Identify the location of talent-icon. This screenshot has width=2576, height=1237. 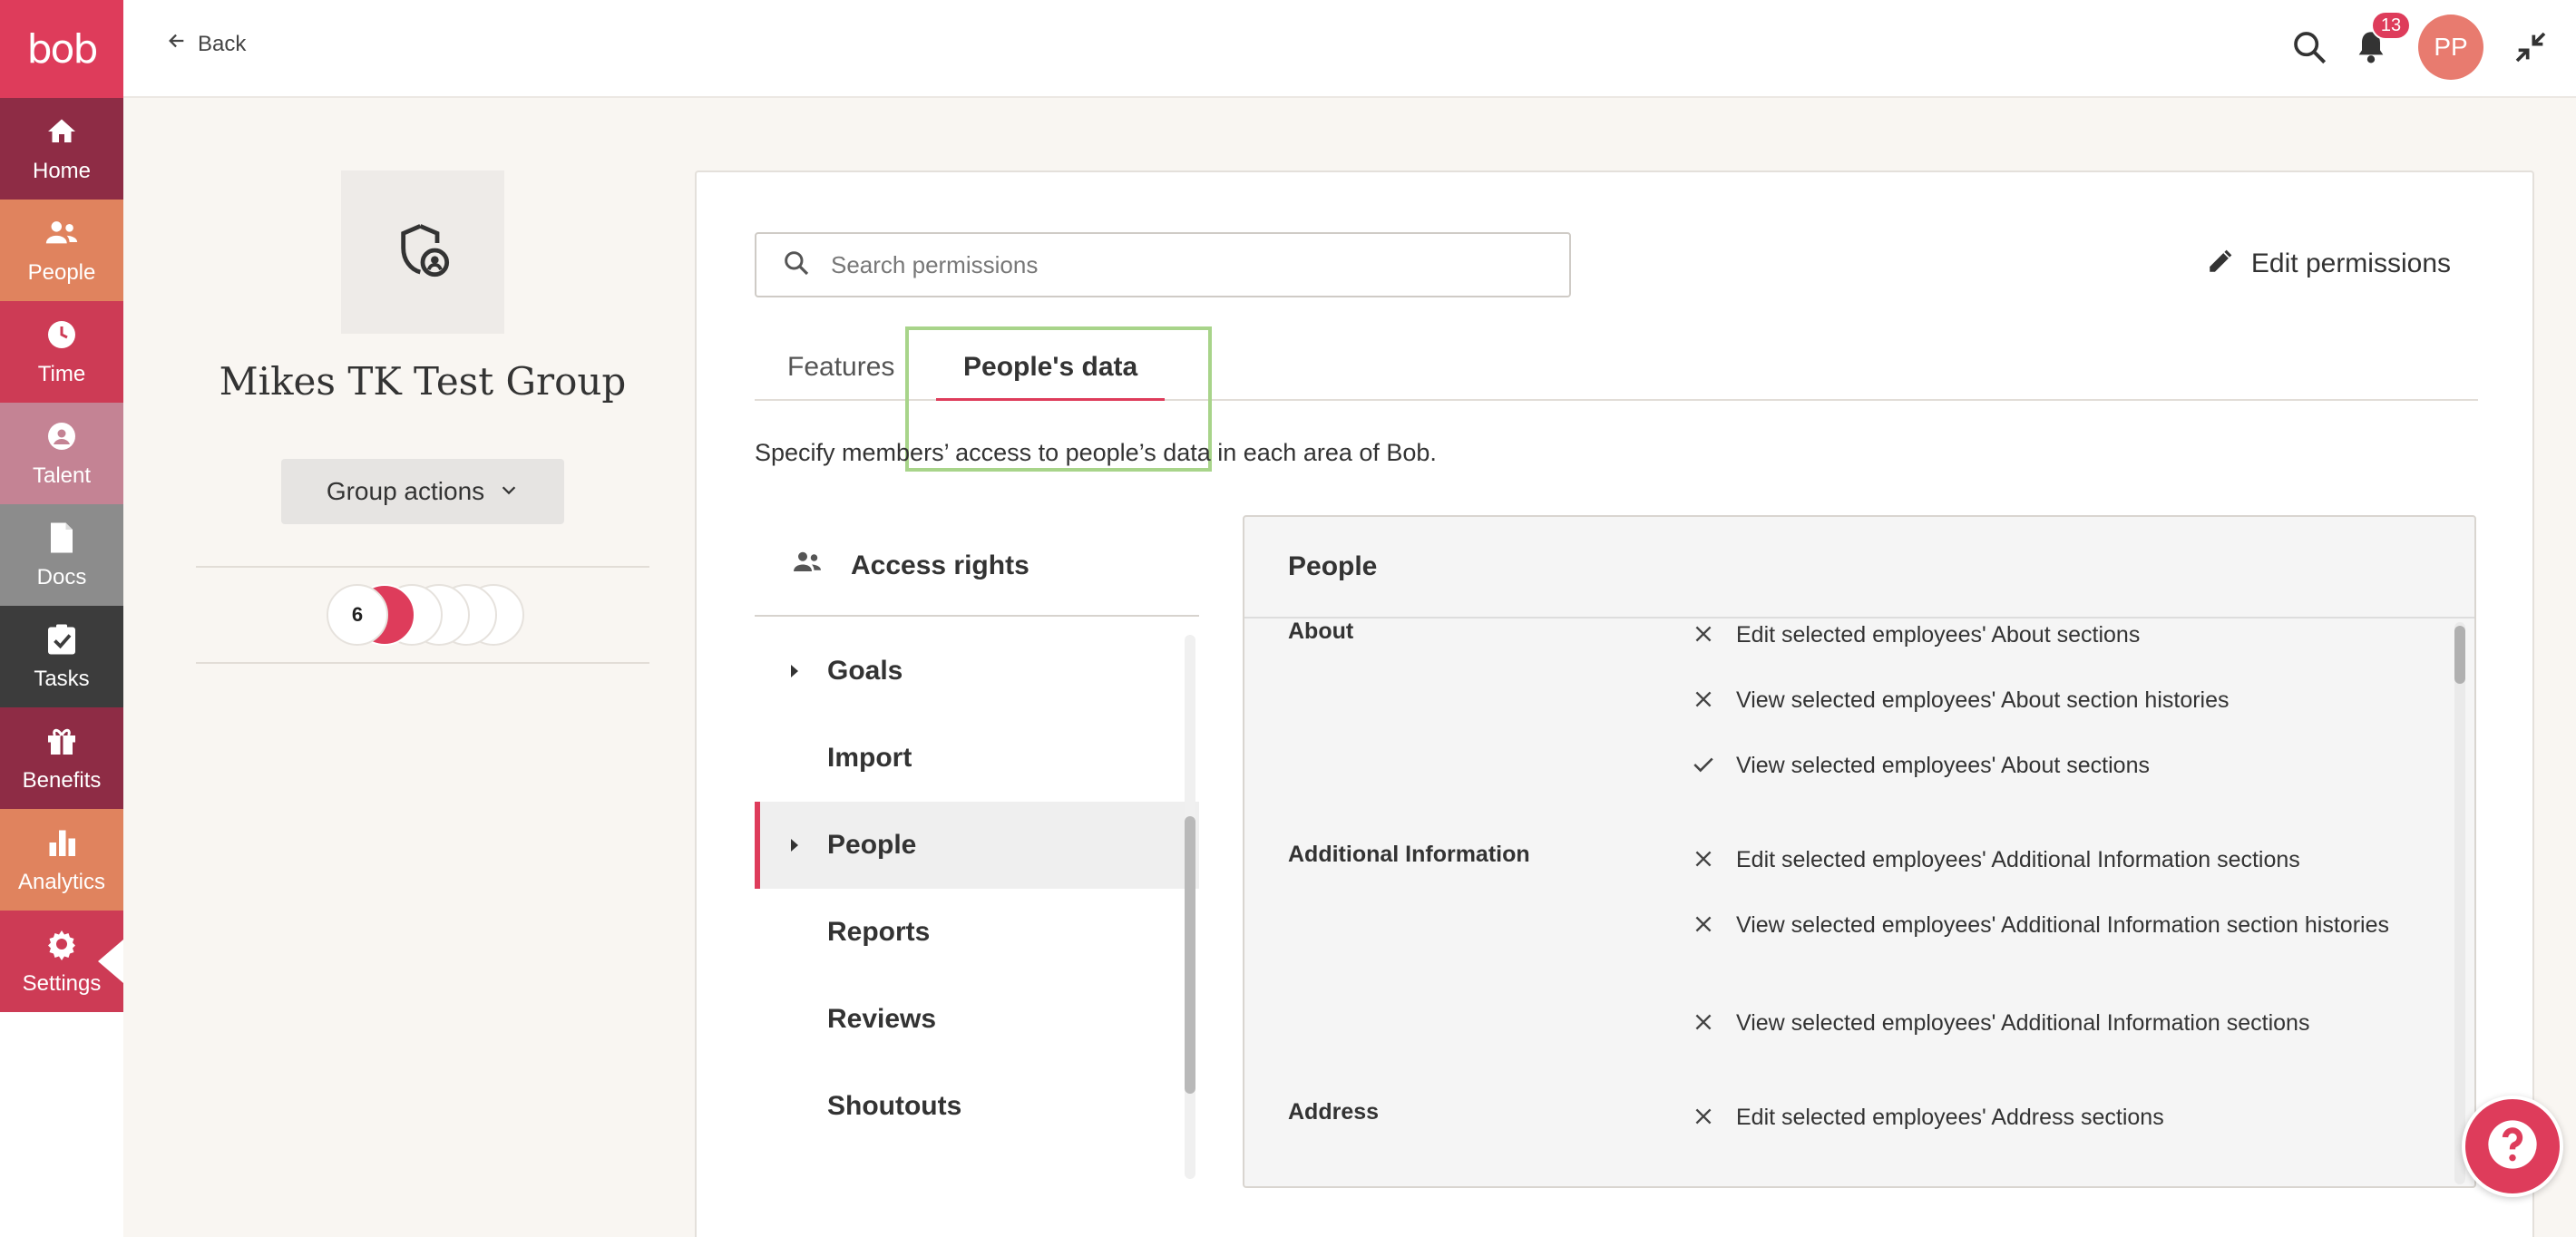
(62, 436).